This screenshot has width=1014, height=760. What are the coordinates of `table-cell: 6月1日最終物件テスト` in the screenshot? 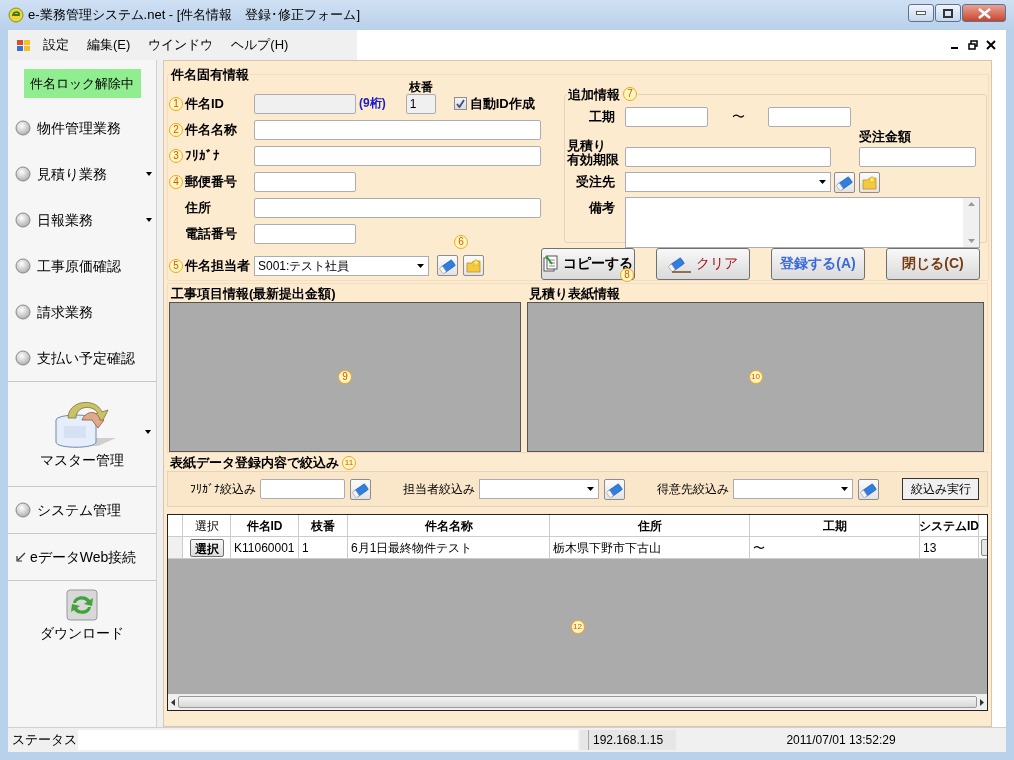 It's located at (449, 547).